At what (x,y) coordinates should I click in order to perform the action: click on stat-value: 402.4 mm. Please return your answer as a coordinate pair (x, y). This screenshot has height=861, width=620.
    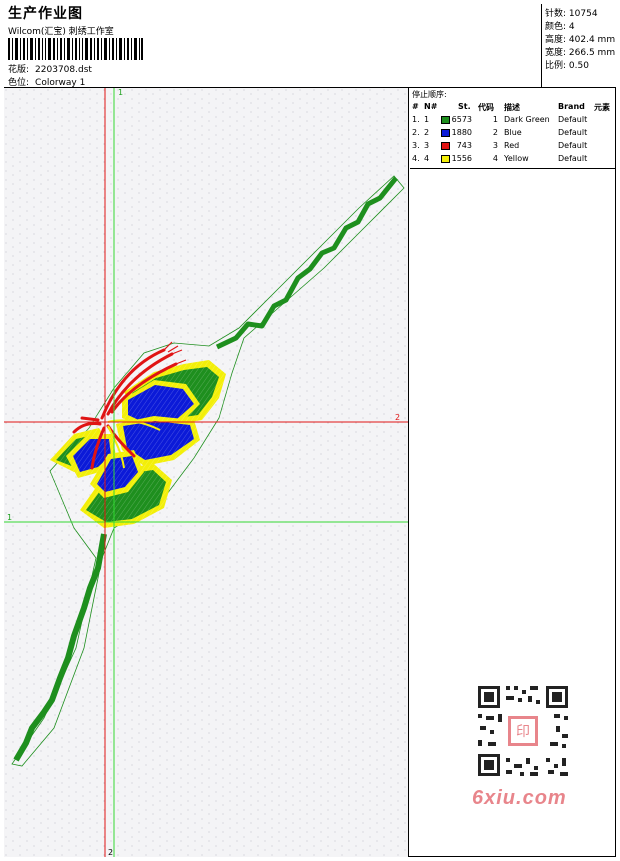
    Looking at the image, I should click on (592, 40).